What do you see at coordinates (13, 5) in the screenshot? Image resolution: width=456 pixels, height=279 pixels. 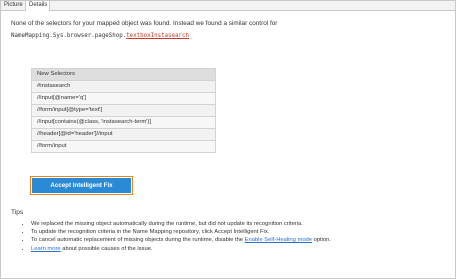 I see `tab-picture: Picture` at bounding box center [13, 5].